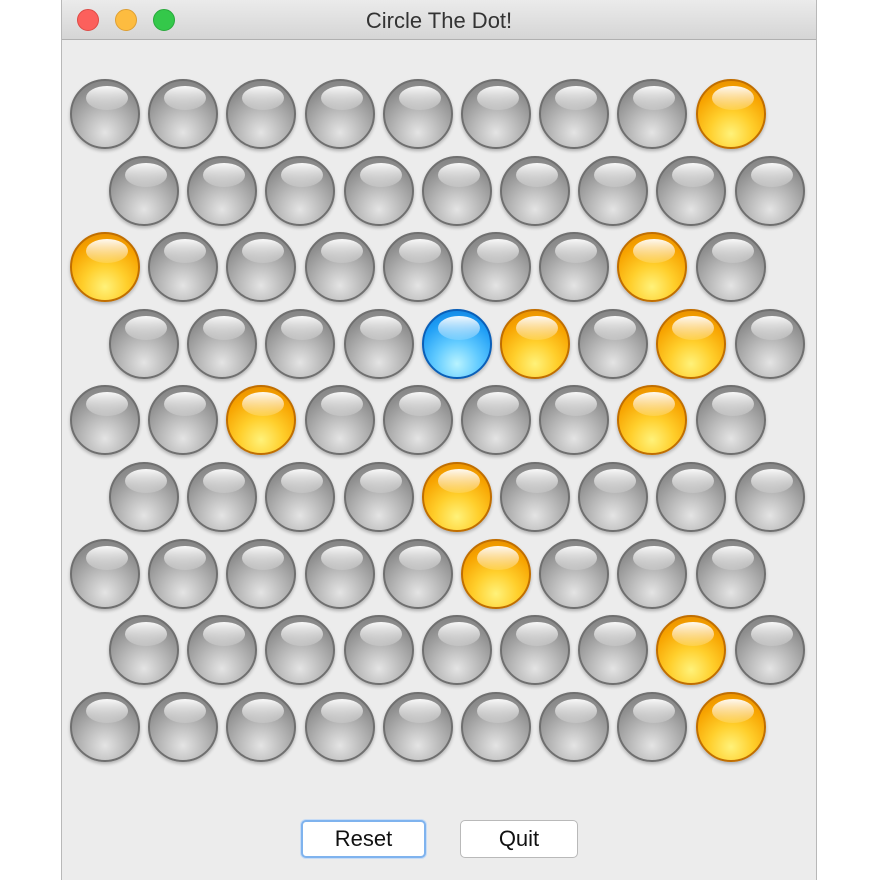  Describe the element at coordinates (363, 839) in the screenshot. I see `reset-button: Reset` at that location.